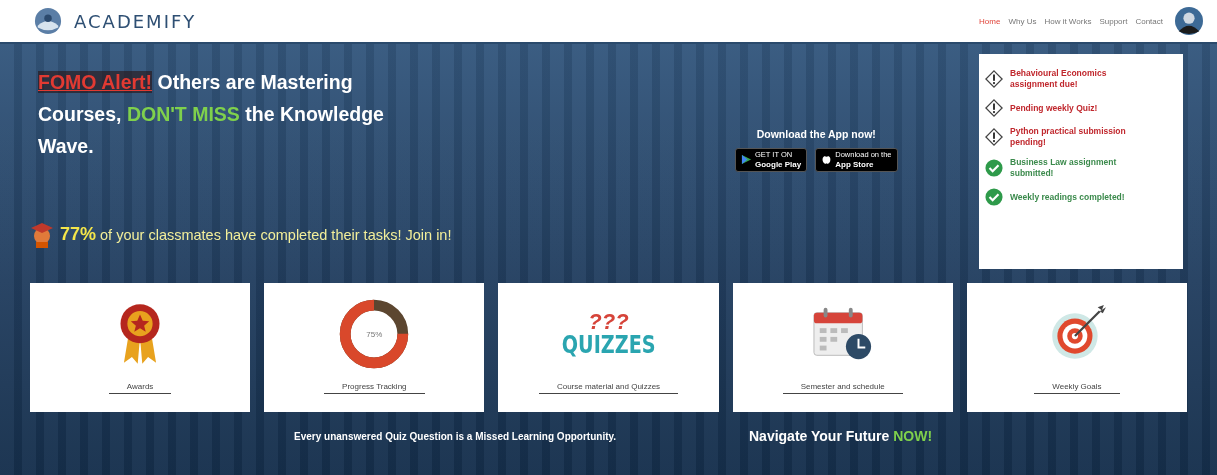 This screenshot has height=475, width=1217. What do you see at coordinates (135, 21) in the screenshot?
I see `brand-name: ACADEMIFY` at bounding box center [135, 21].